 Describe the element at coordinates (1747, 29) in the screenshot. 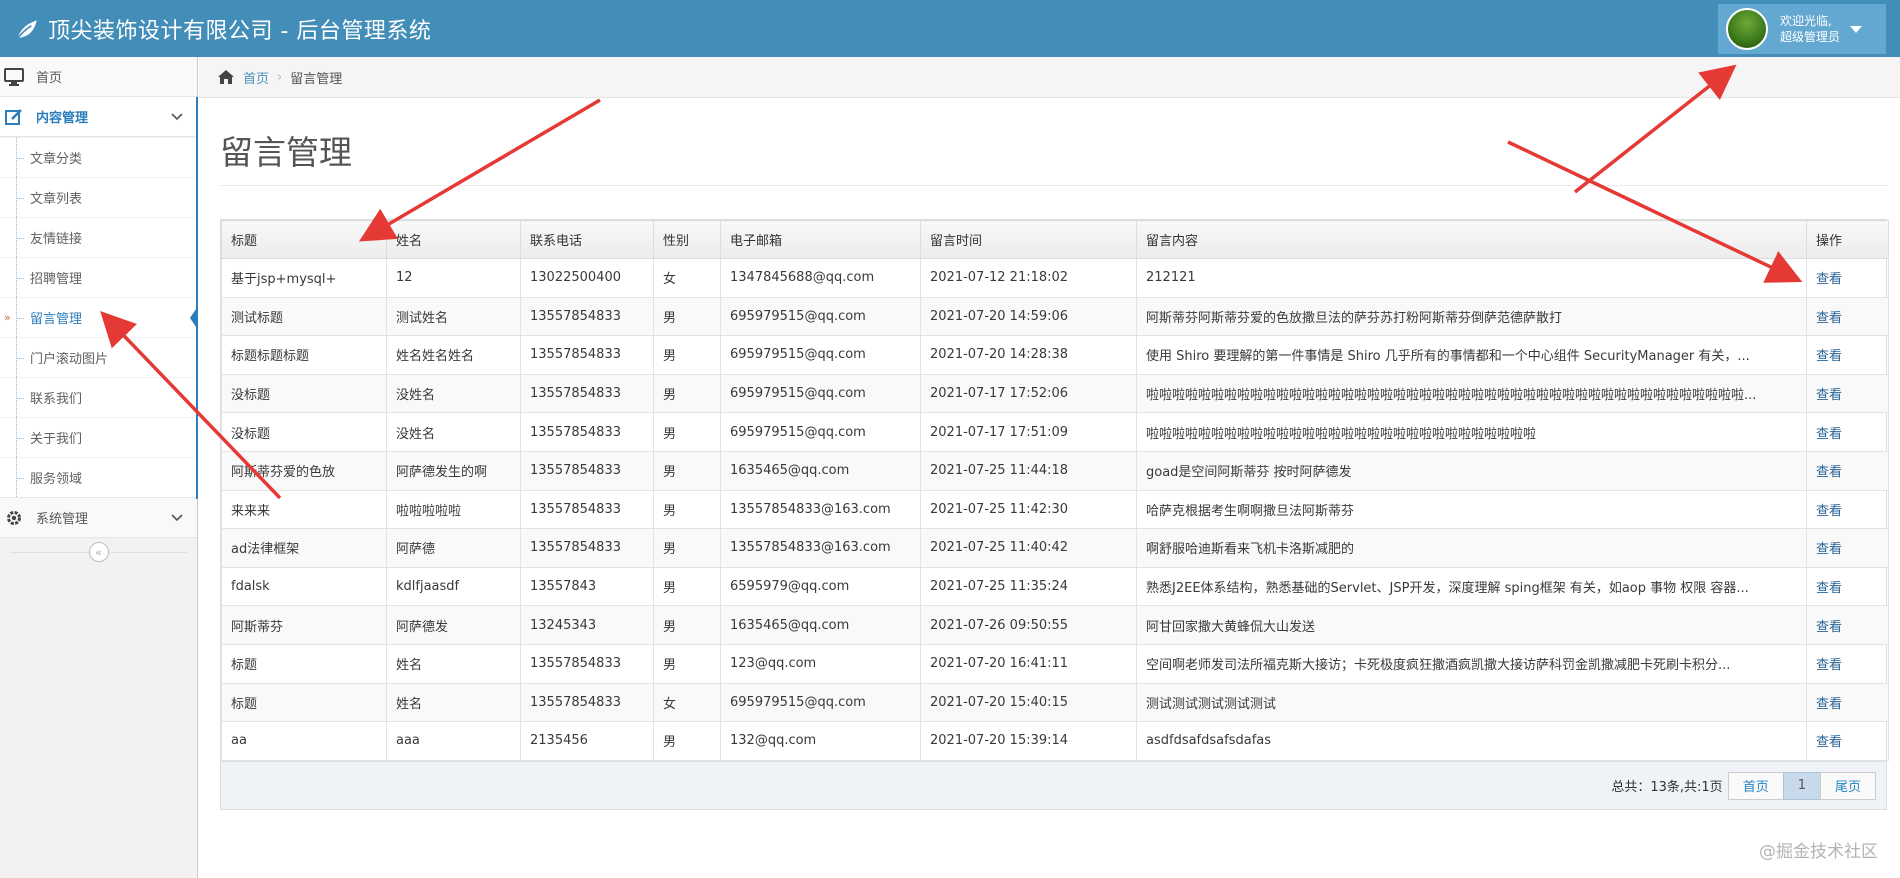

I see `avatar` at that location.